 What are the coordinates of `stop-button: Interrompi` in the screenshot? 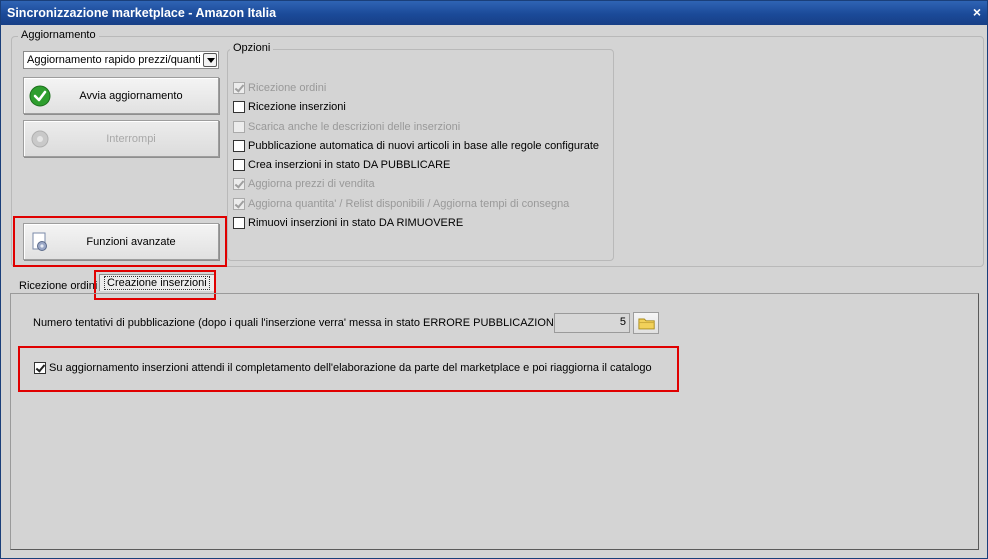 It's located at (121, 138).